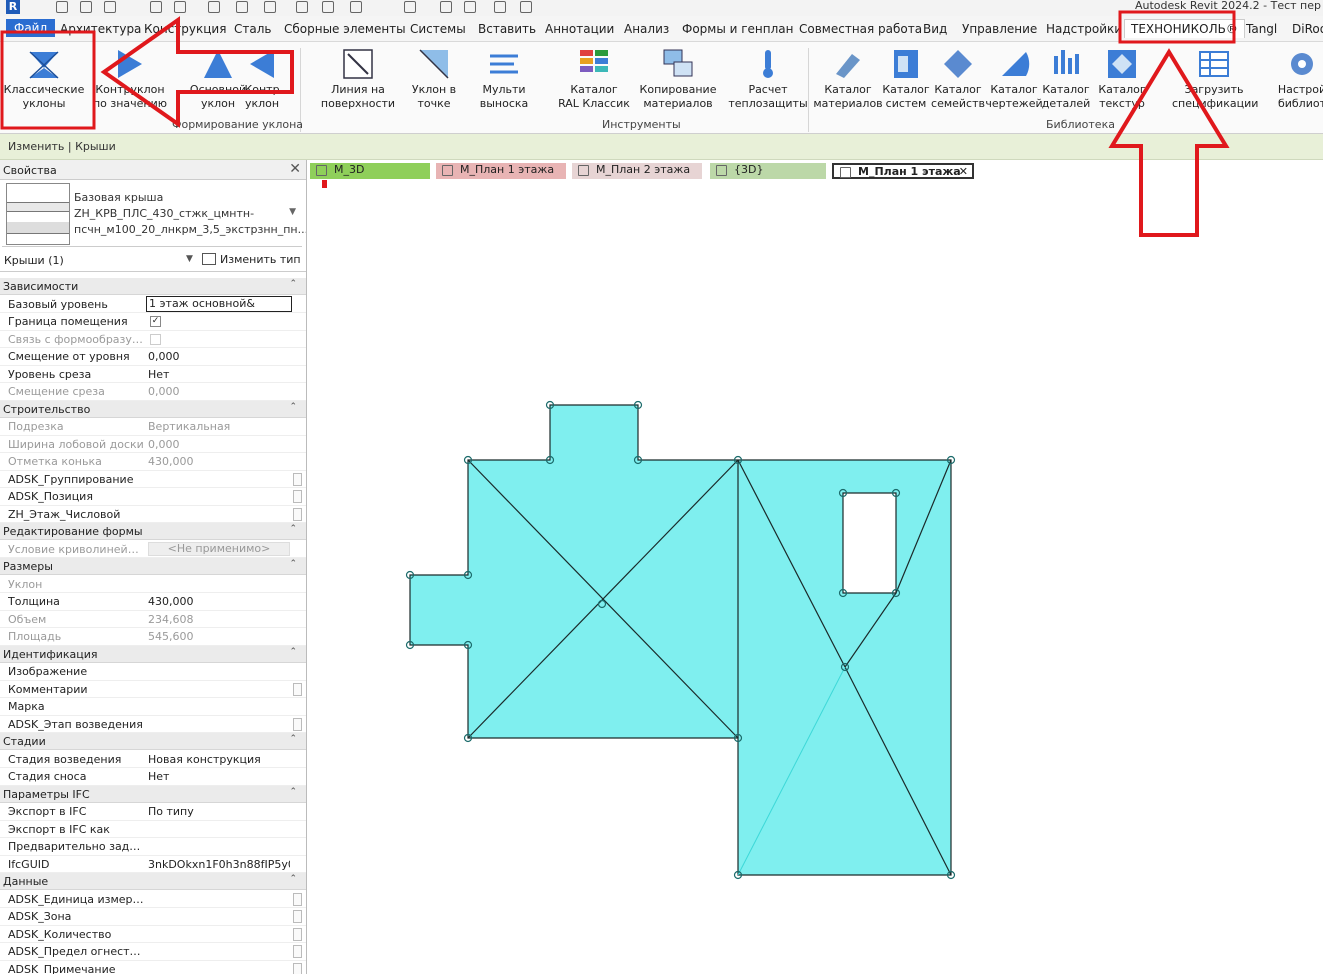 The width and height of the screenshot is (1323, 974). I want to click on property-row: Граница помещения ✓, so click(153, 322).